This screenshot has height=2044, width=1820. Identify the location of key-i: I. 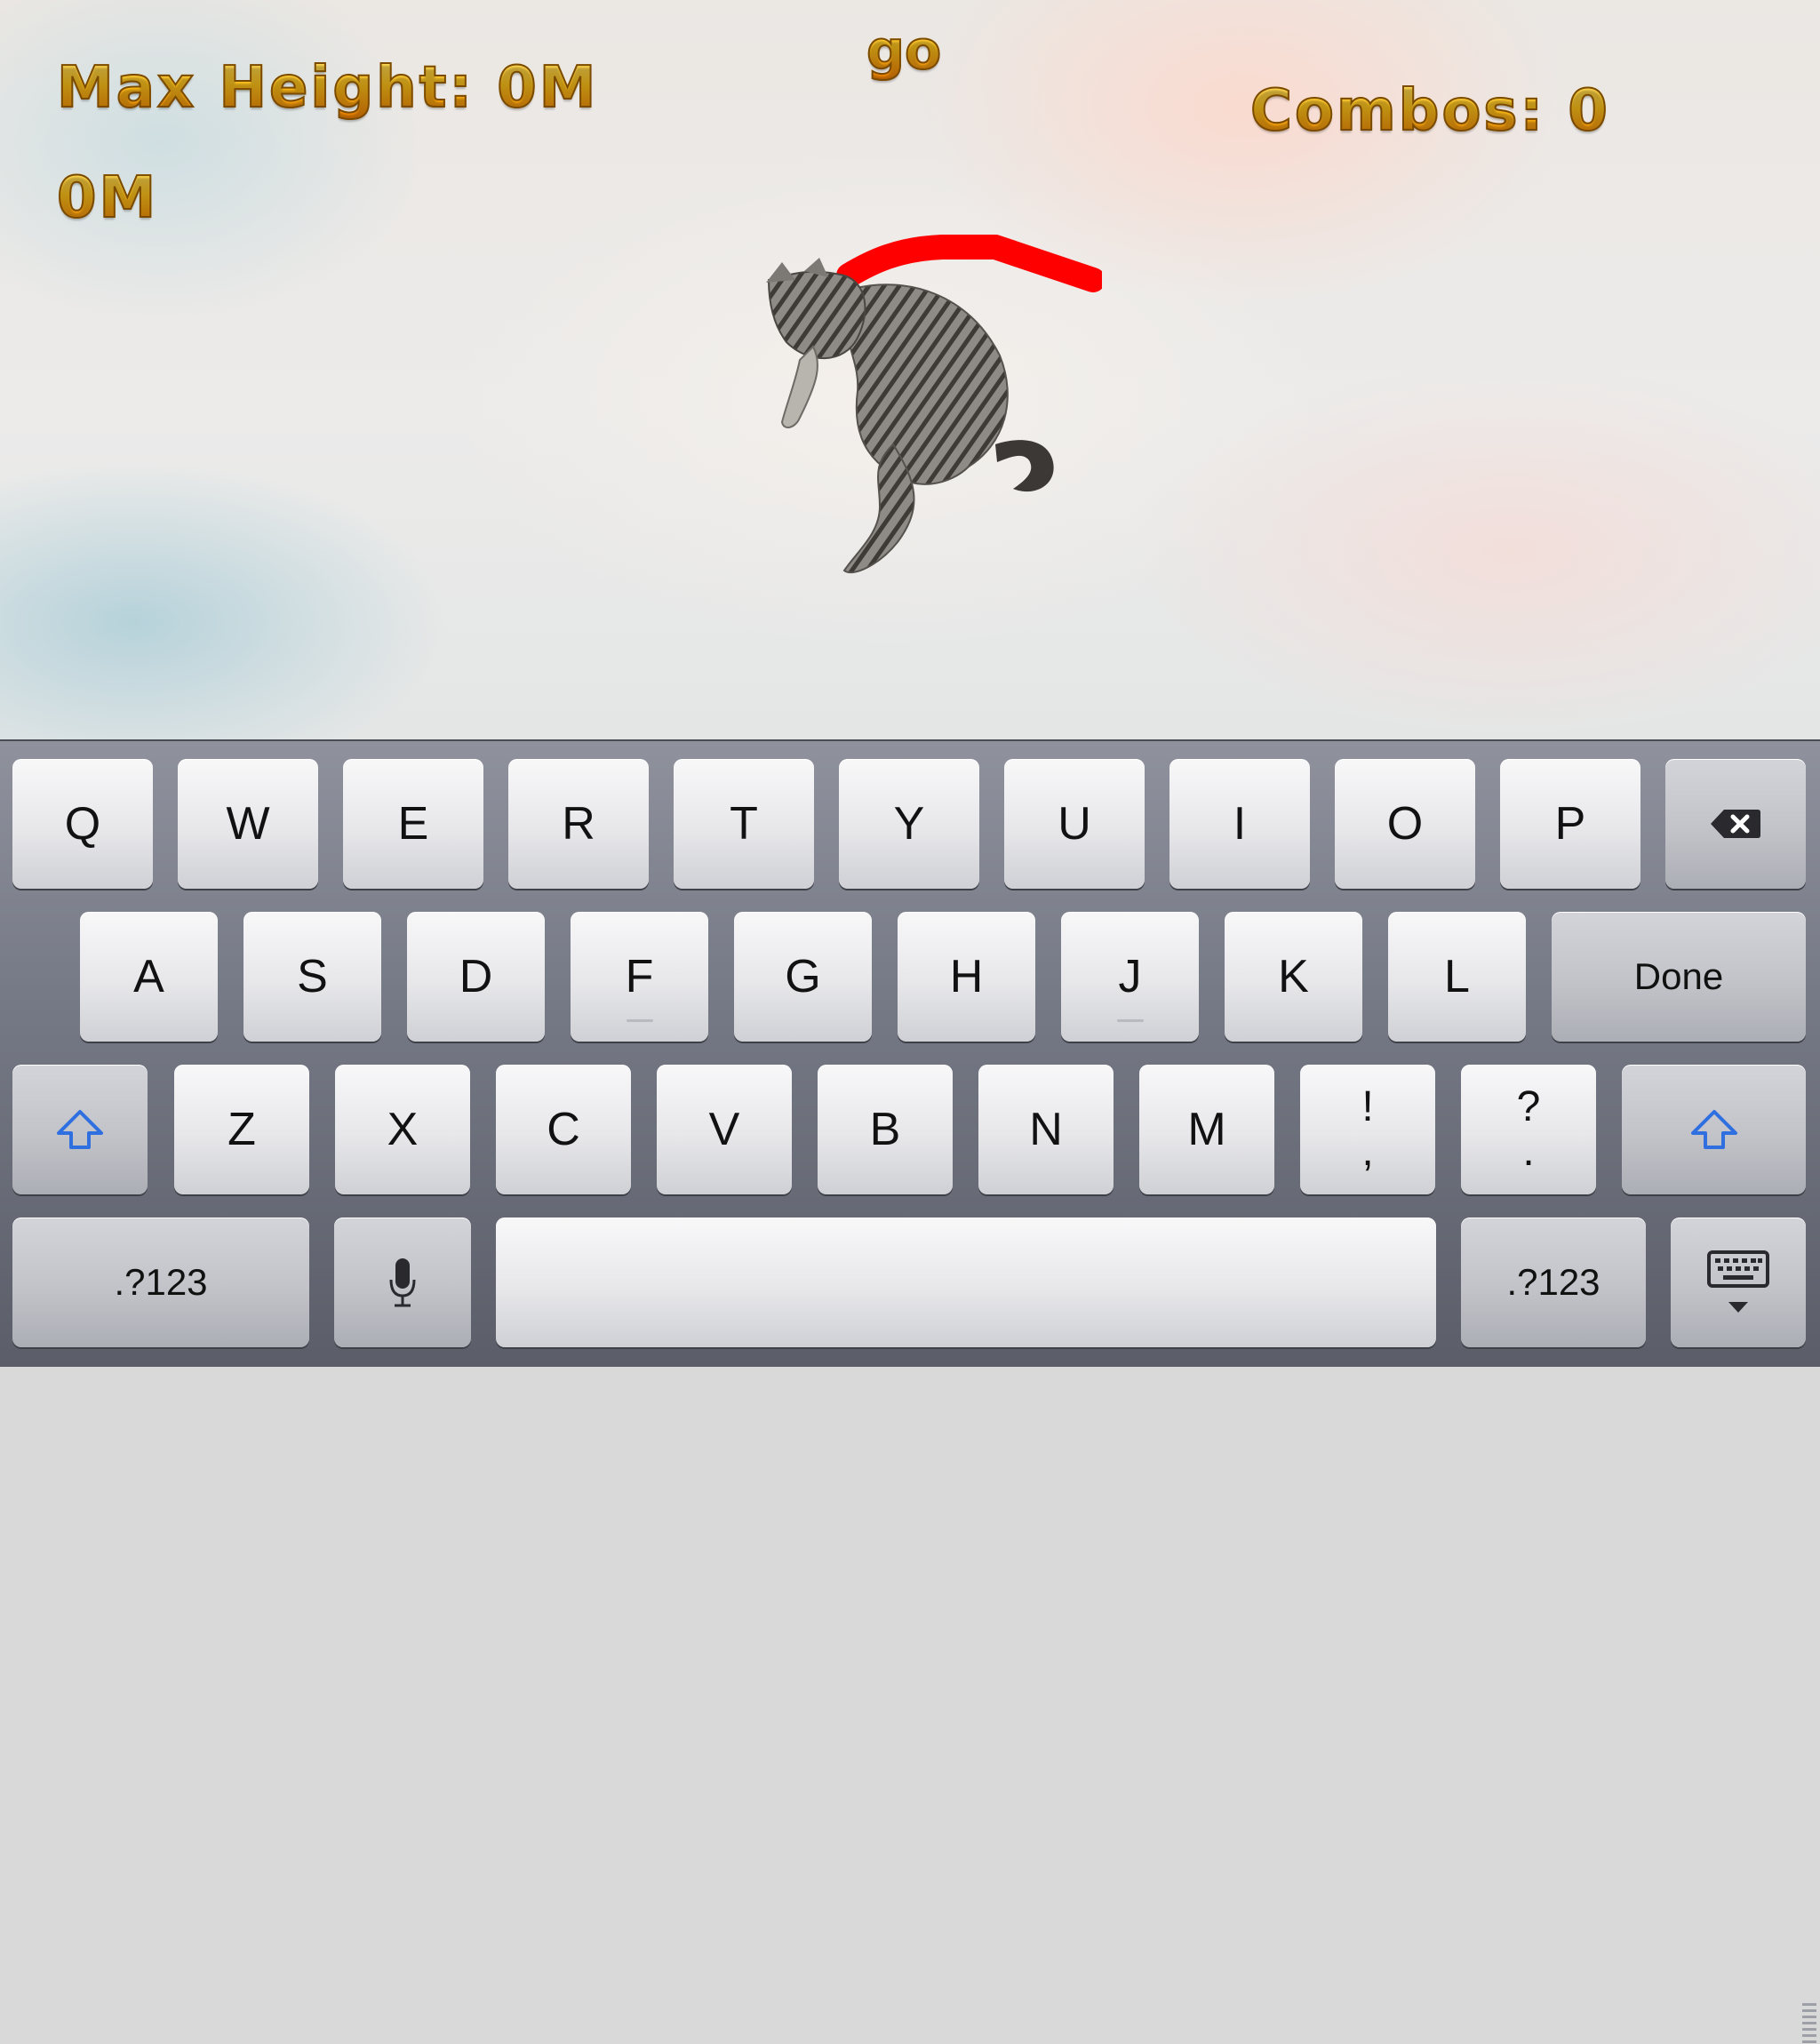
(1239, 824).